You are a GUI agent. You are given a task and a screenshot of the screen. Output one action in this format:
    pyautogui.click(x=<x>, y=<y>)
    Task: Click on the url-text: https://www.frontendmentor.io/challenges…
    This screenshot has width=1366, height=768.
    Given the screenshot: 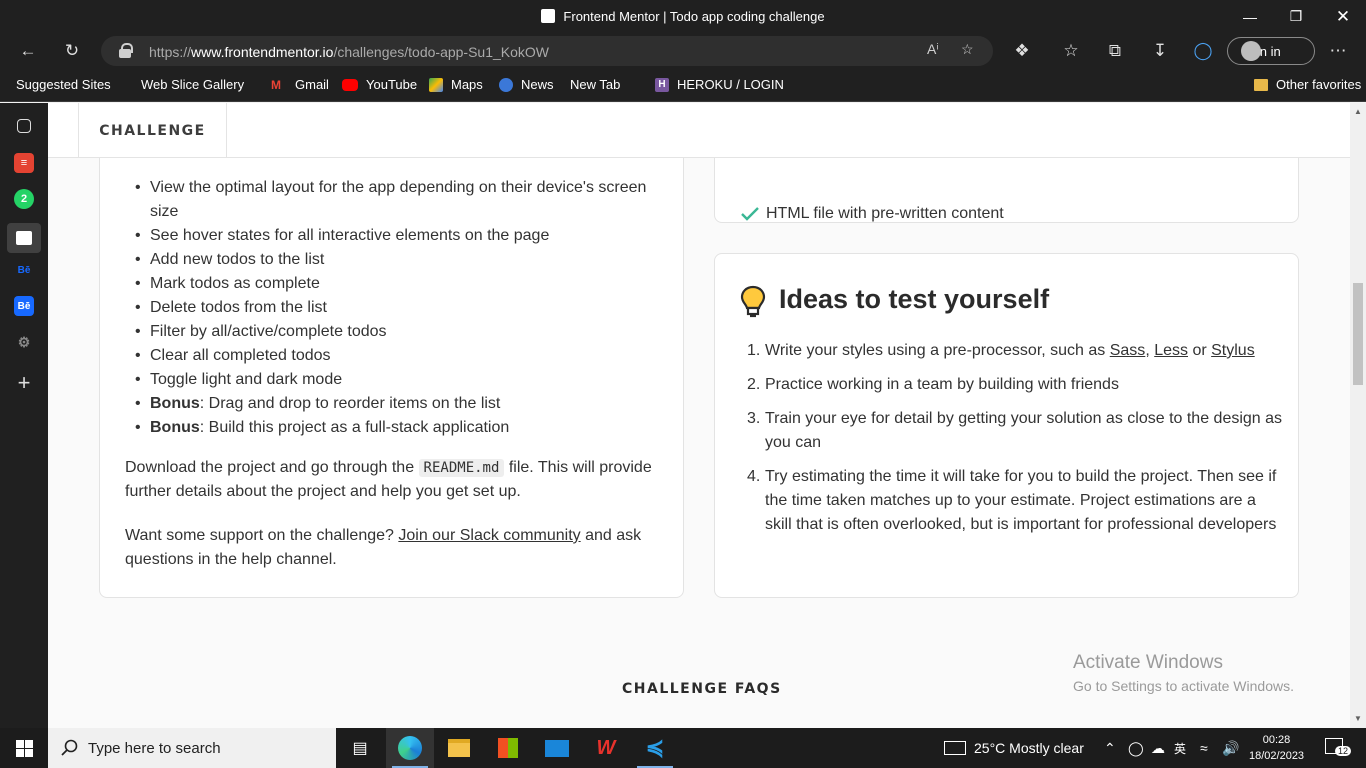 What is the action you would take?
    pyautogui.click(x=349, y=52)
    